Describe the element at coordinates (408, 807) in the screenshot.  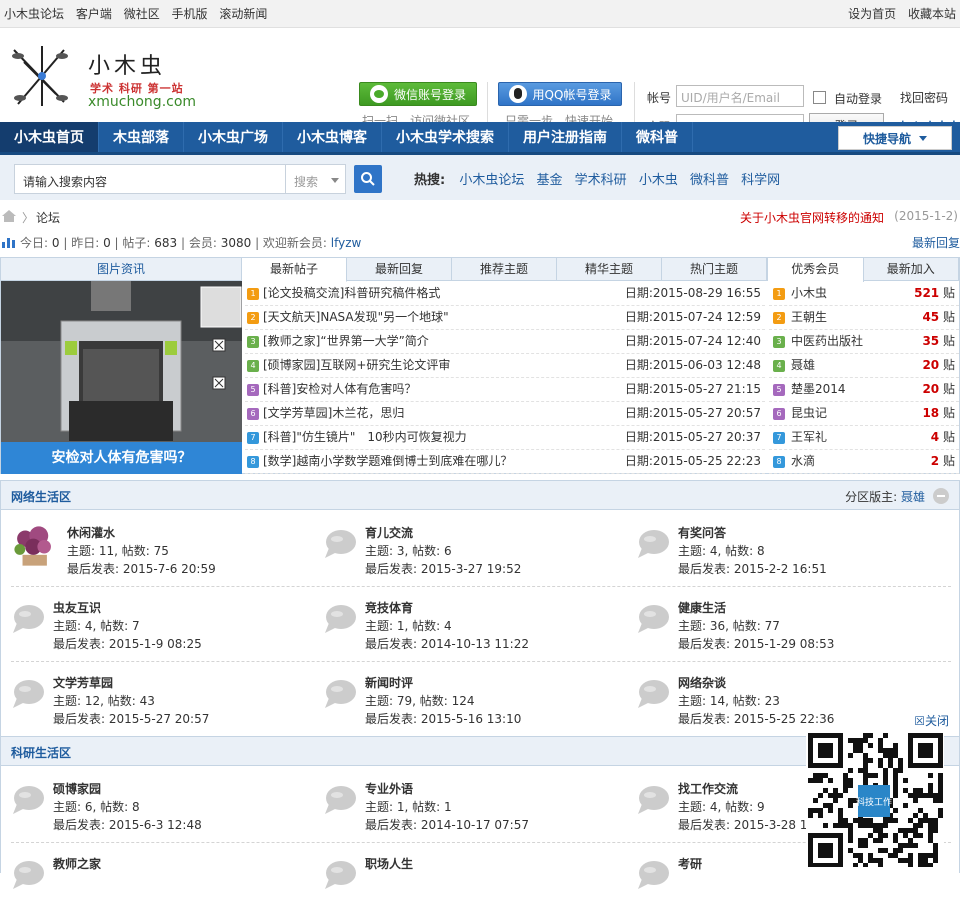
I see `forum-stats: 主题: 1, 帖数: 1` at that location.